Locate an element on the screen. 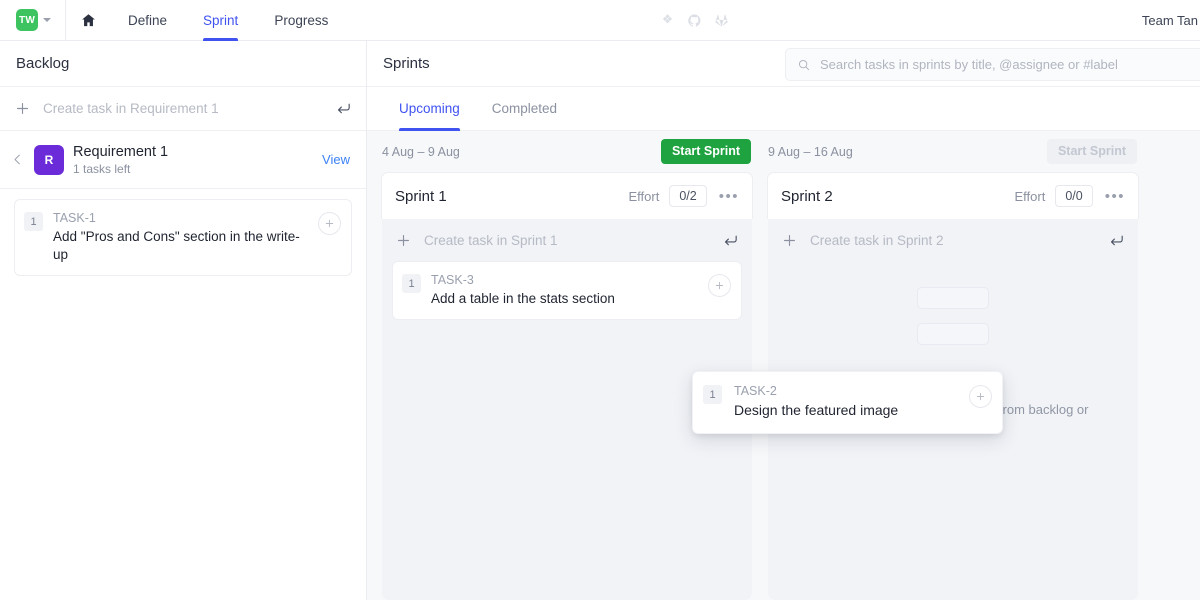 This screenshot has width=1200, height=600. nav-link-define: Define is located at coordinates (147, 20).